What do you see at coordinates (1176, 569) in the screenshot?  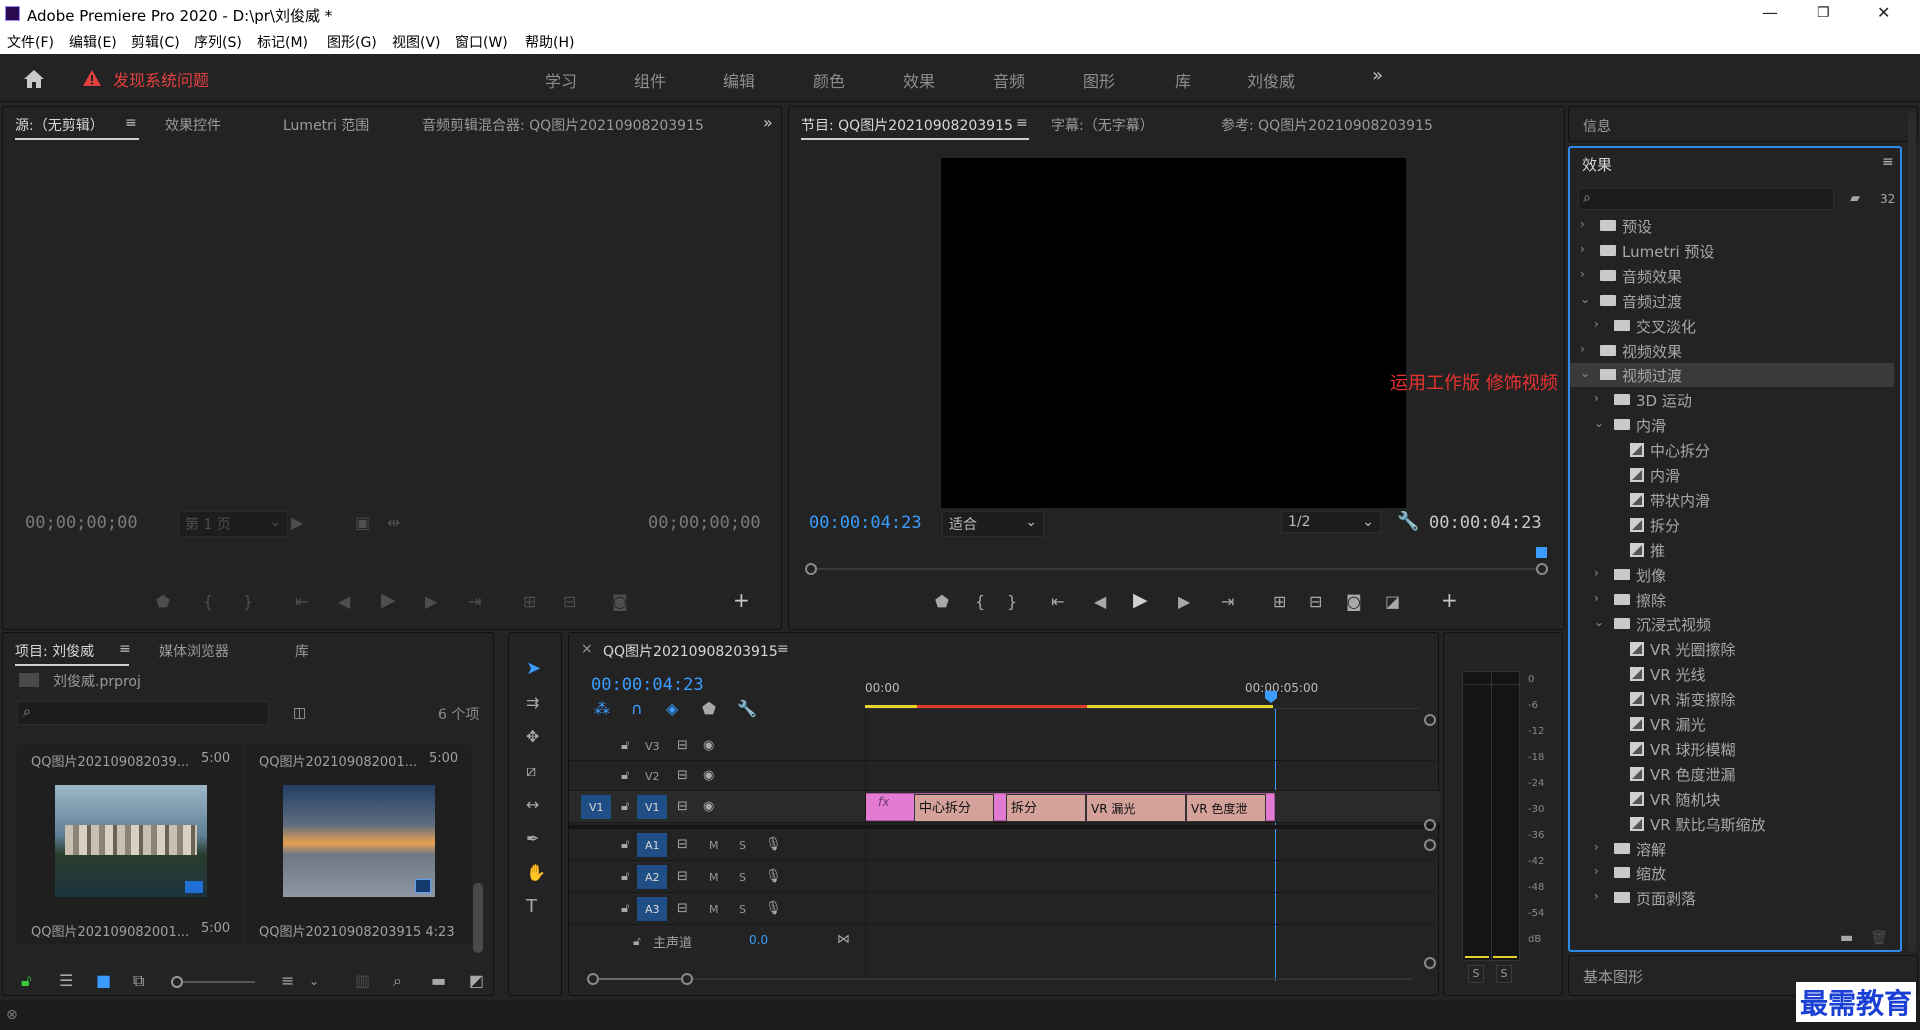 I see `program-scrub-bar` at bounding box center [1176, 569].